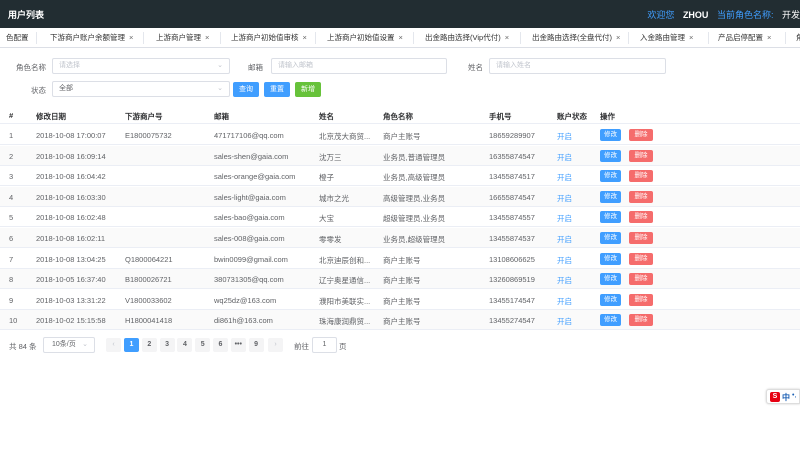  I want to click on tab-deposit-routing: 入金路由管理 ×, so click(662, 37).